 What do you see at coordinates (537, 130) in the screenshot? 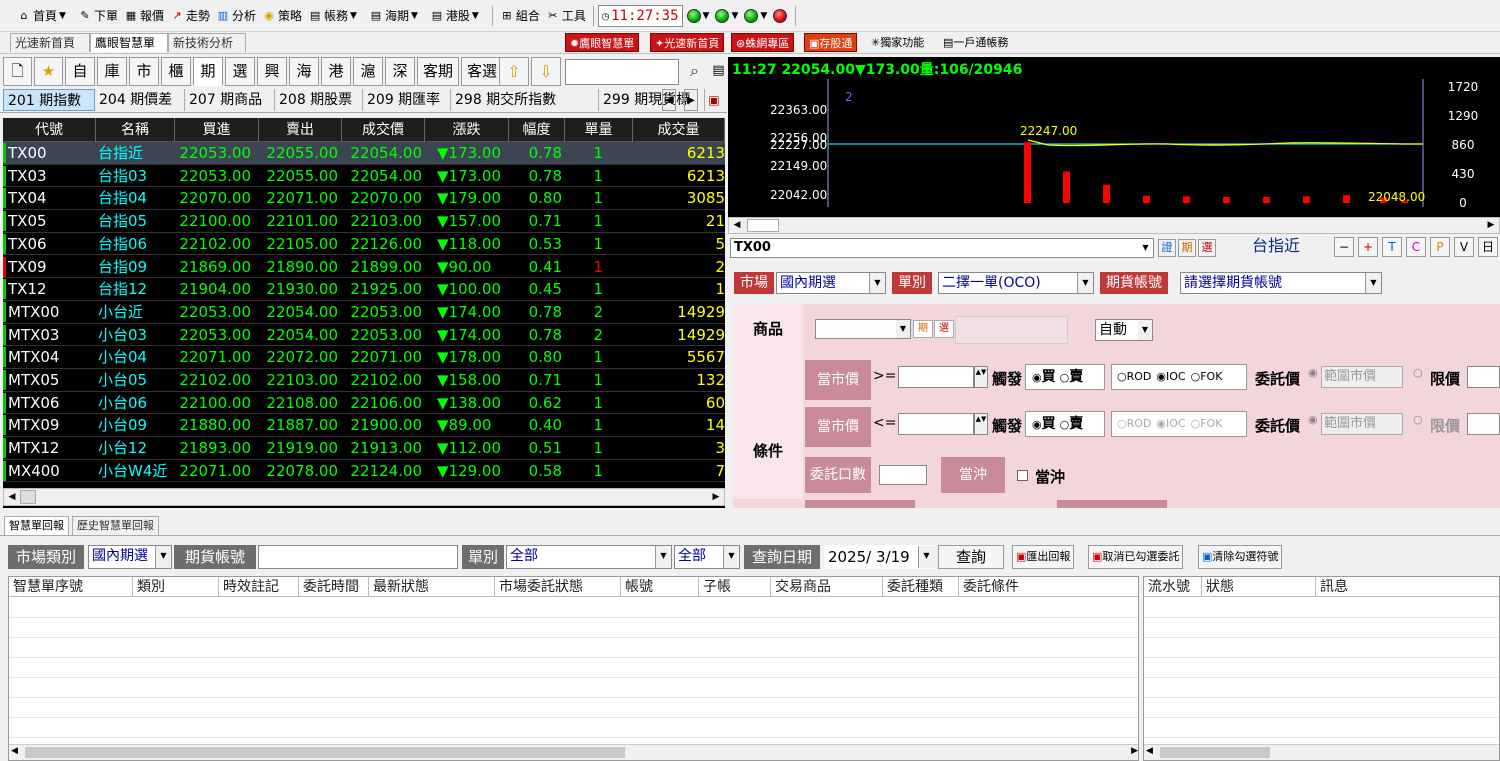
I see `column-header: 幅度` at bounding box center [537, 130].